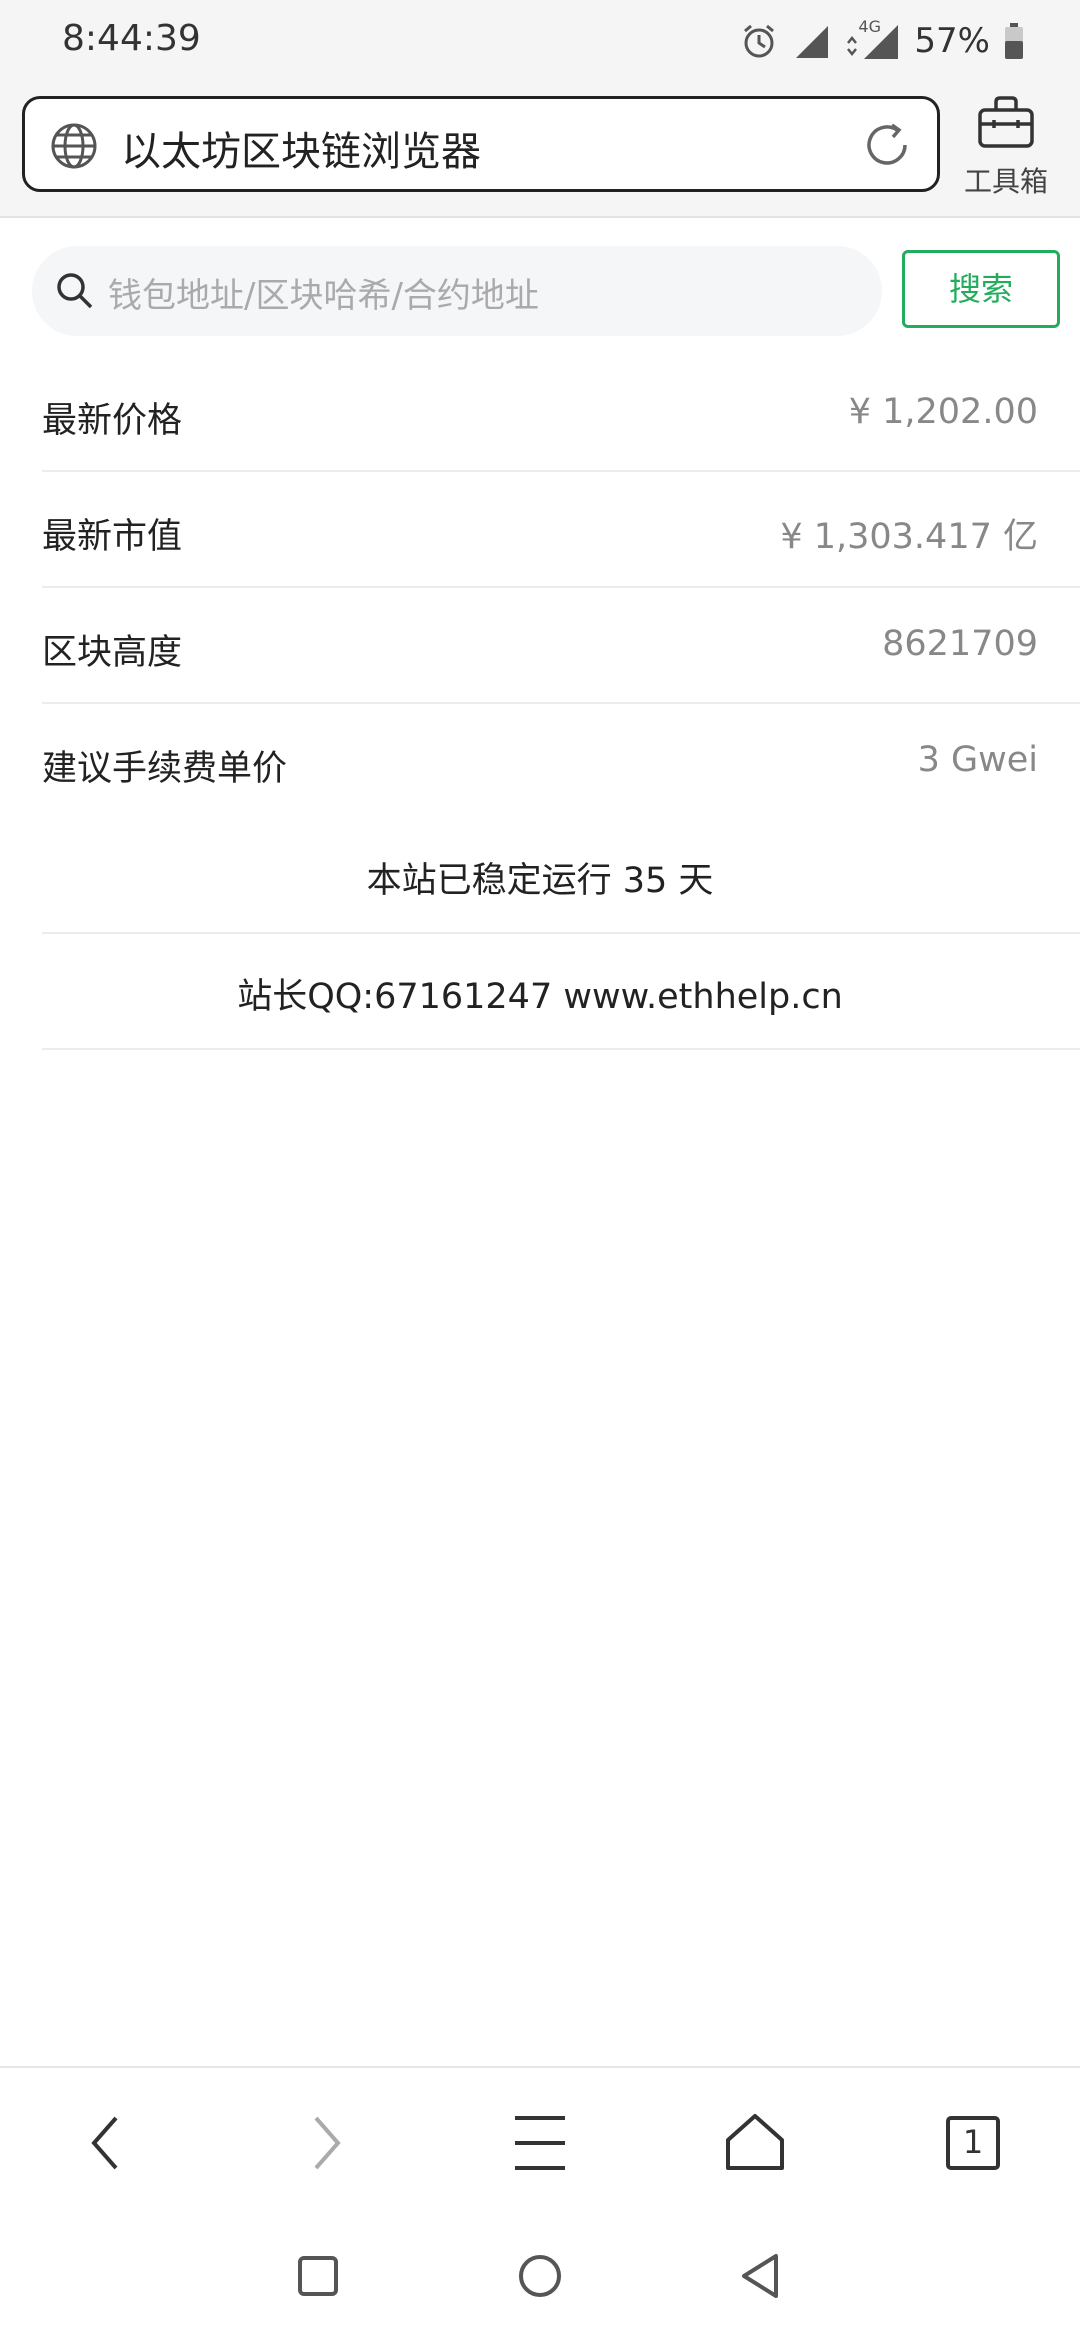 The height and width of the screenshot is (2340, 1080). Describe the element at coordinates (762, 2276) in the screenshot. I see `back-triangle-icon` at that location.